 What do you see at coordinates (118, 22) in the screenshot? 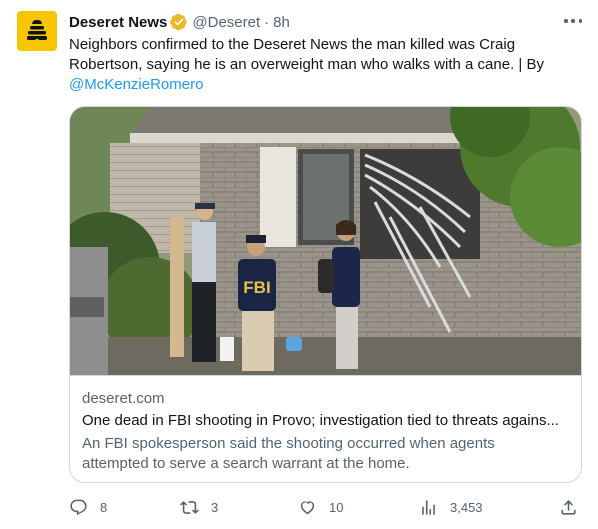
I see `author-name: Deseret News` at bounding box center [118, 22].